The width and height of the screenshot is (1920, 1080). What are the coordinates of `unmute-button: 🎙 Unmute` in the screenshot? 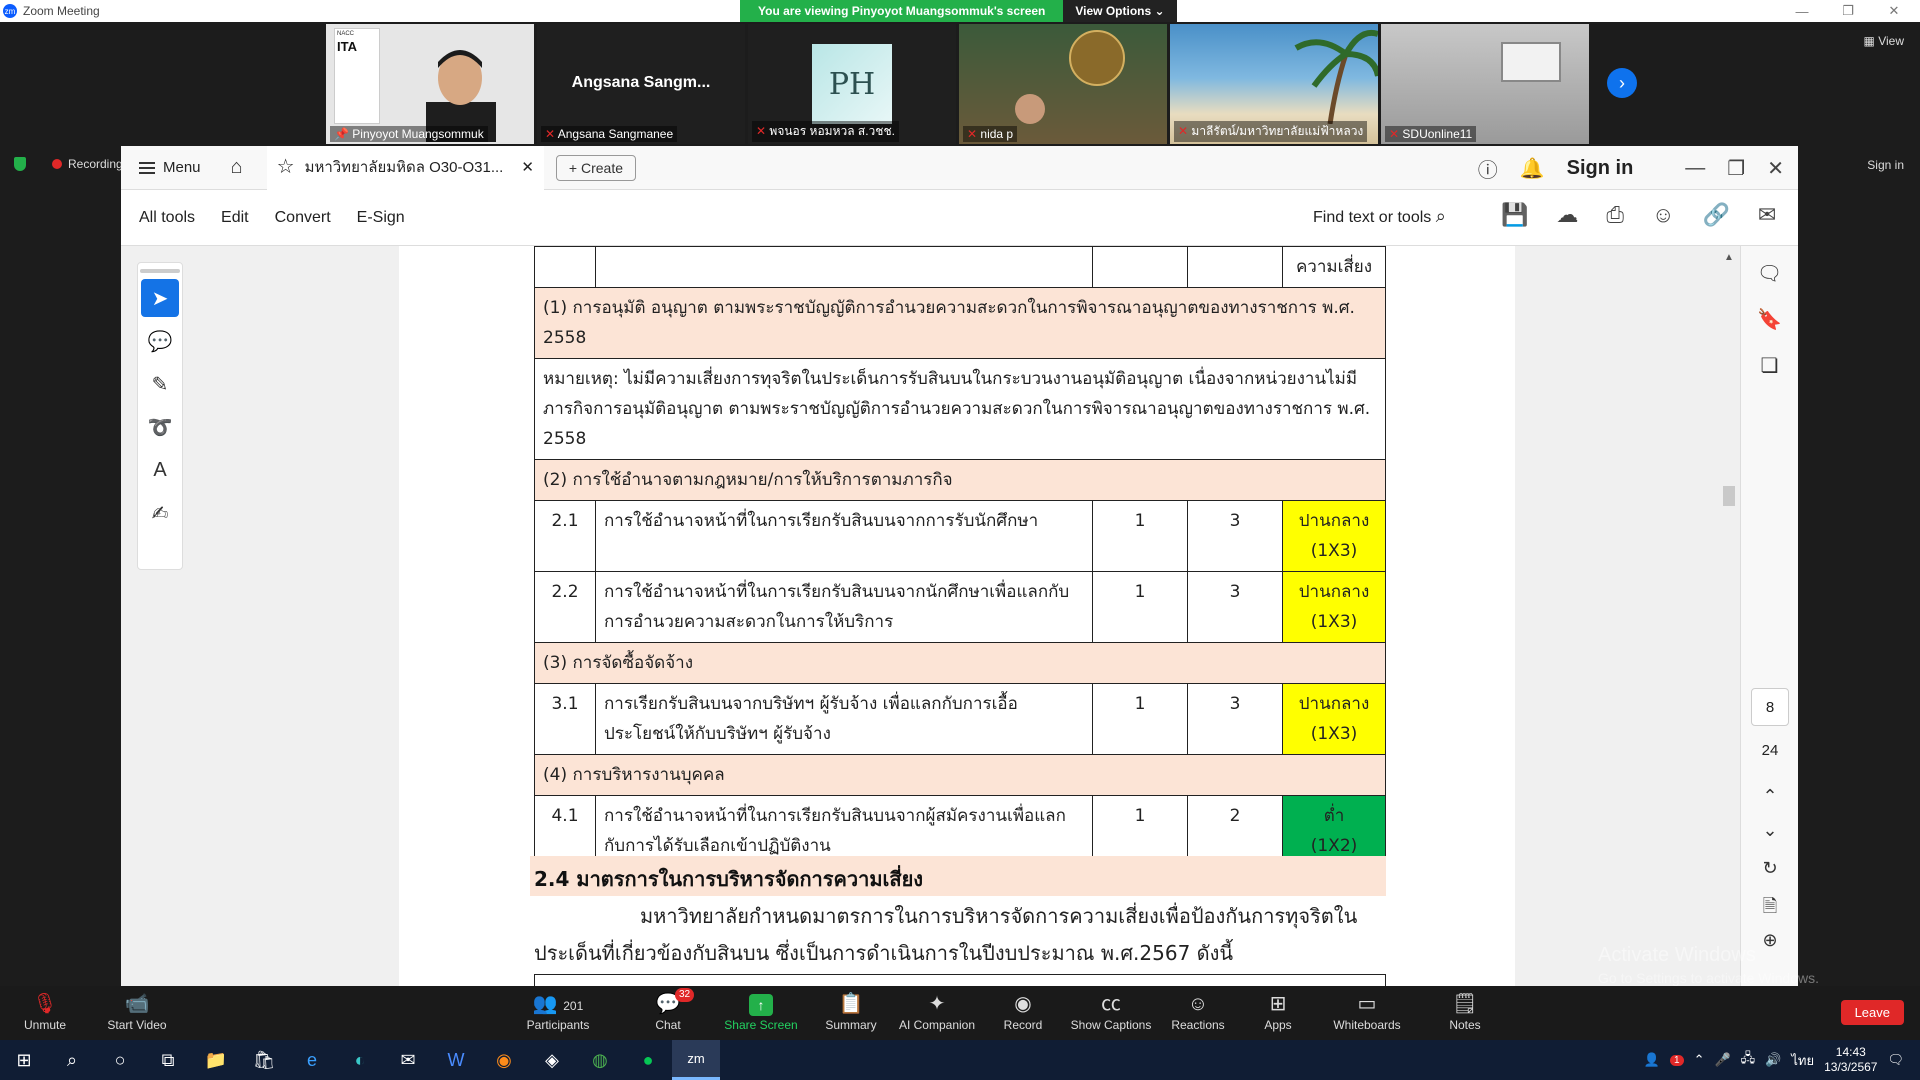 It's located at (45, 1011).